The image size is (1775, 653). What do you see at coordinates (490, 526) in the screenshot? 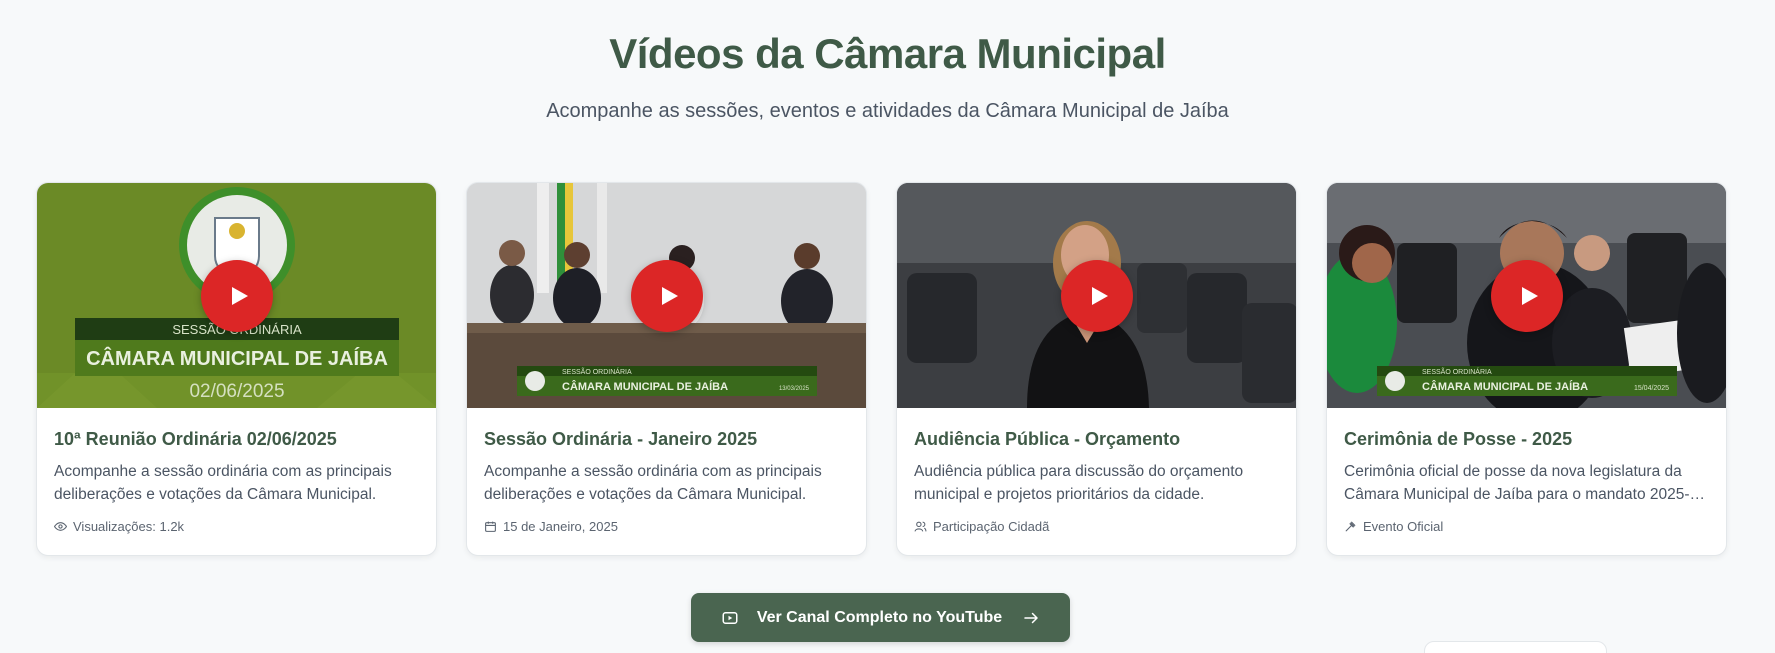
I see `calendar-icon` at bounding box center [490, 526].